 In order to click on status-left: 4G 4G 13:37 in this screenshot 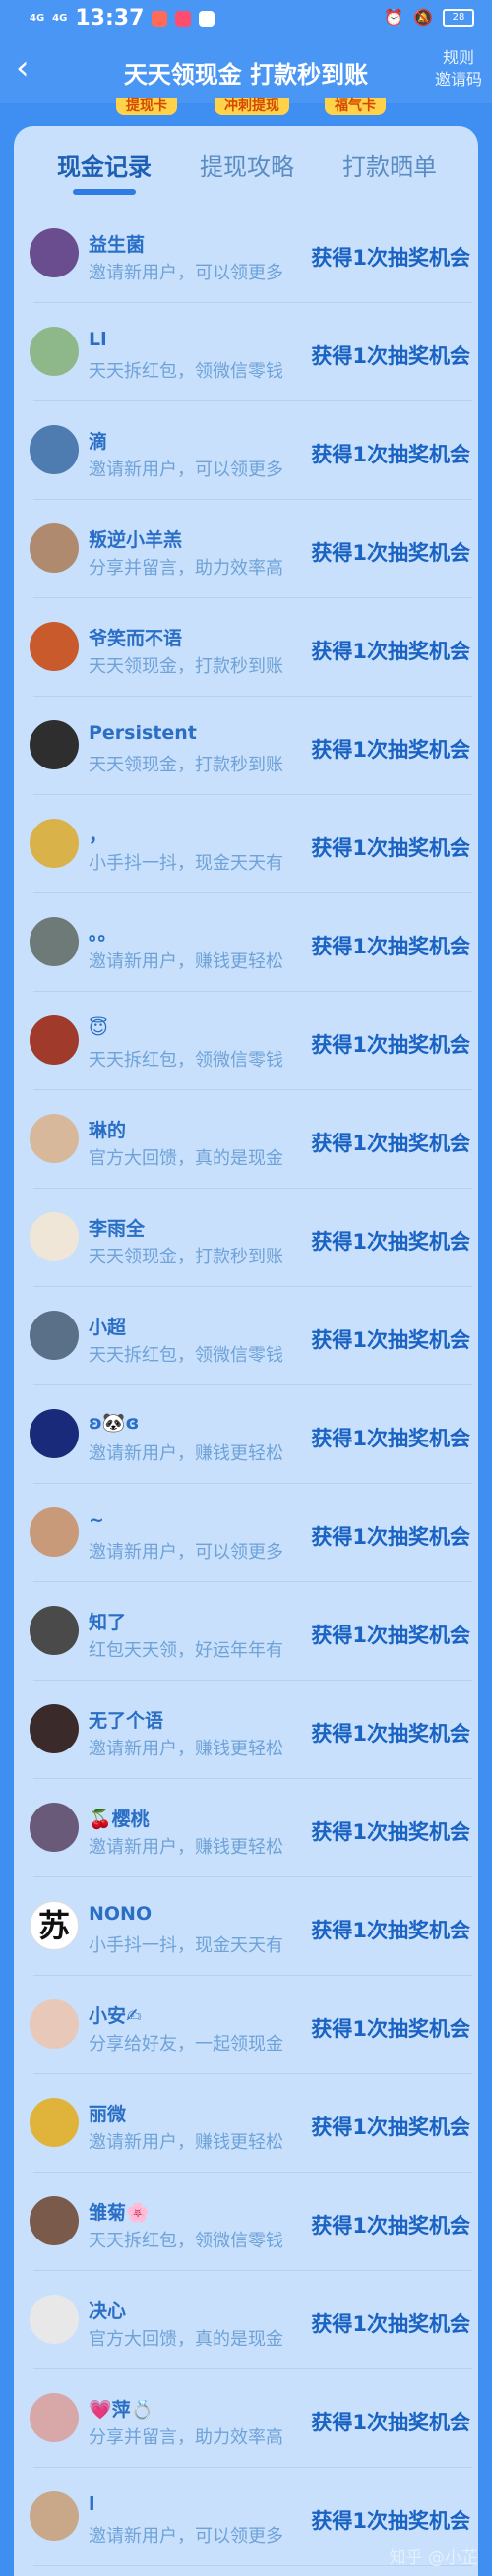, I will do `click(122, 18)`.